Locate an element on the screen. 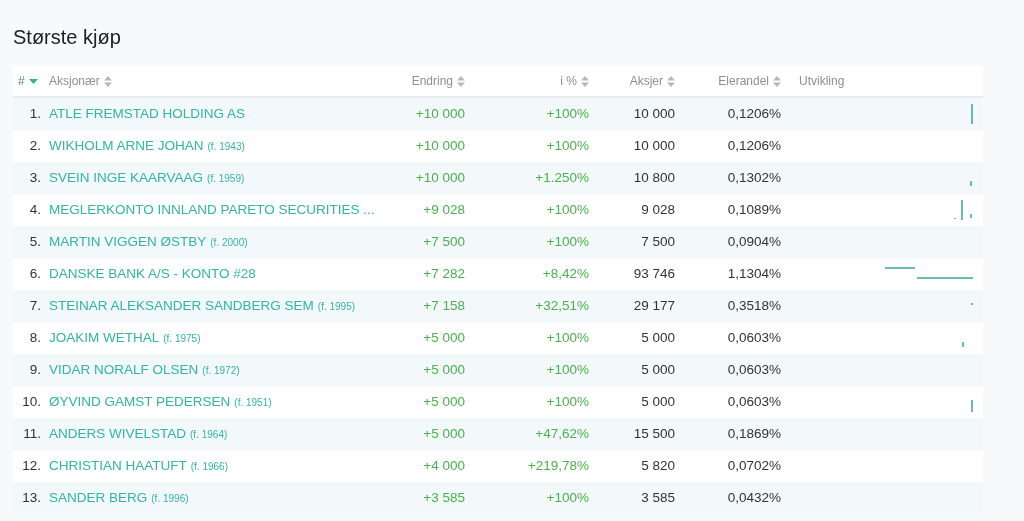  column-header: Endring is located at coordinates (438, 81).